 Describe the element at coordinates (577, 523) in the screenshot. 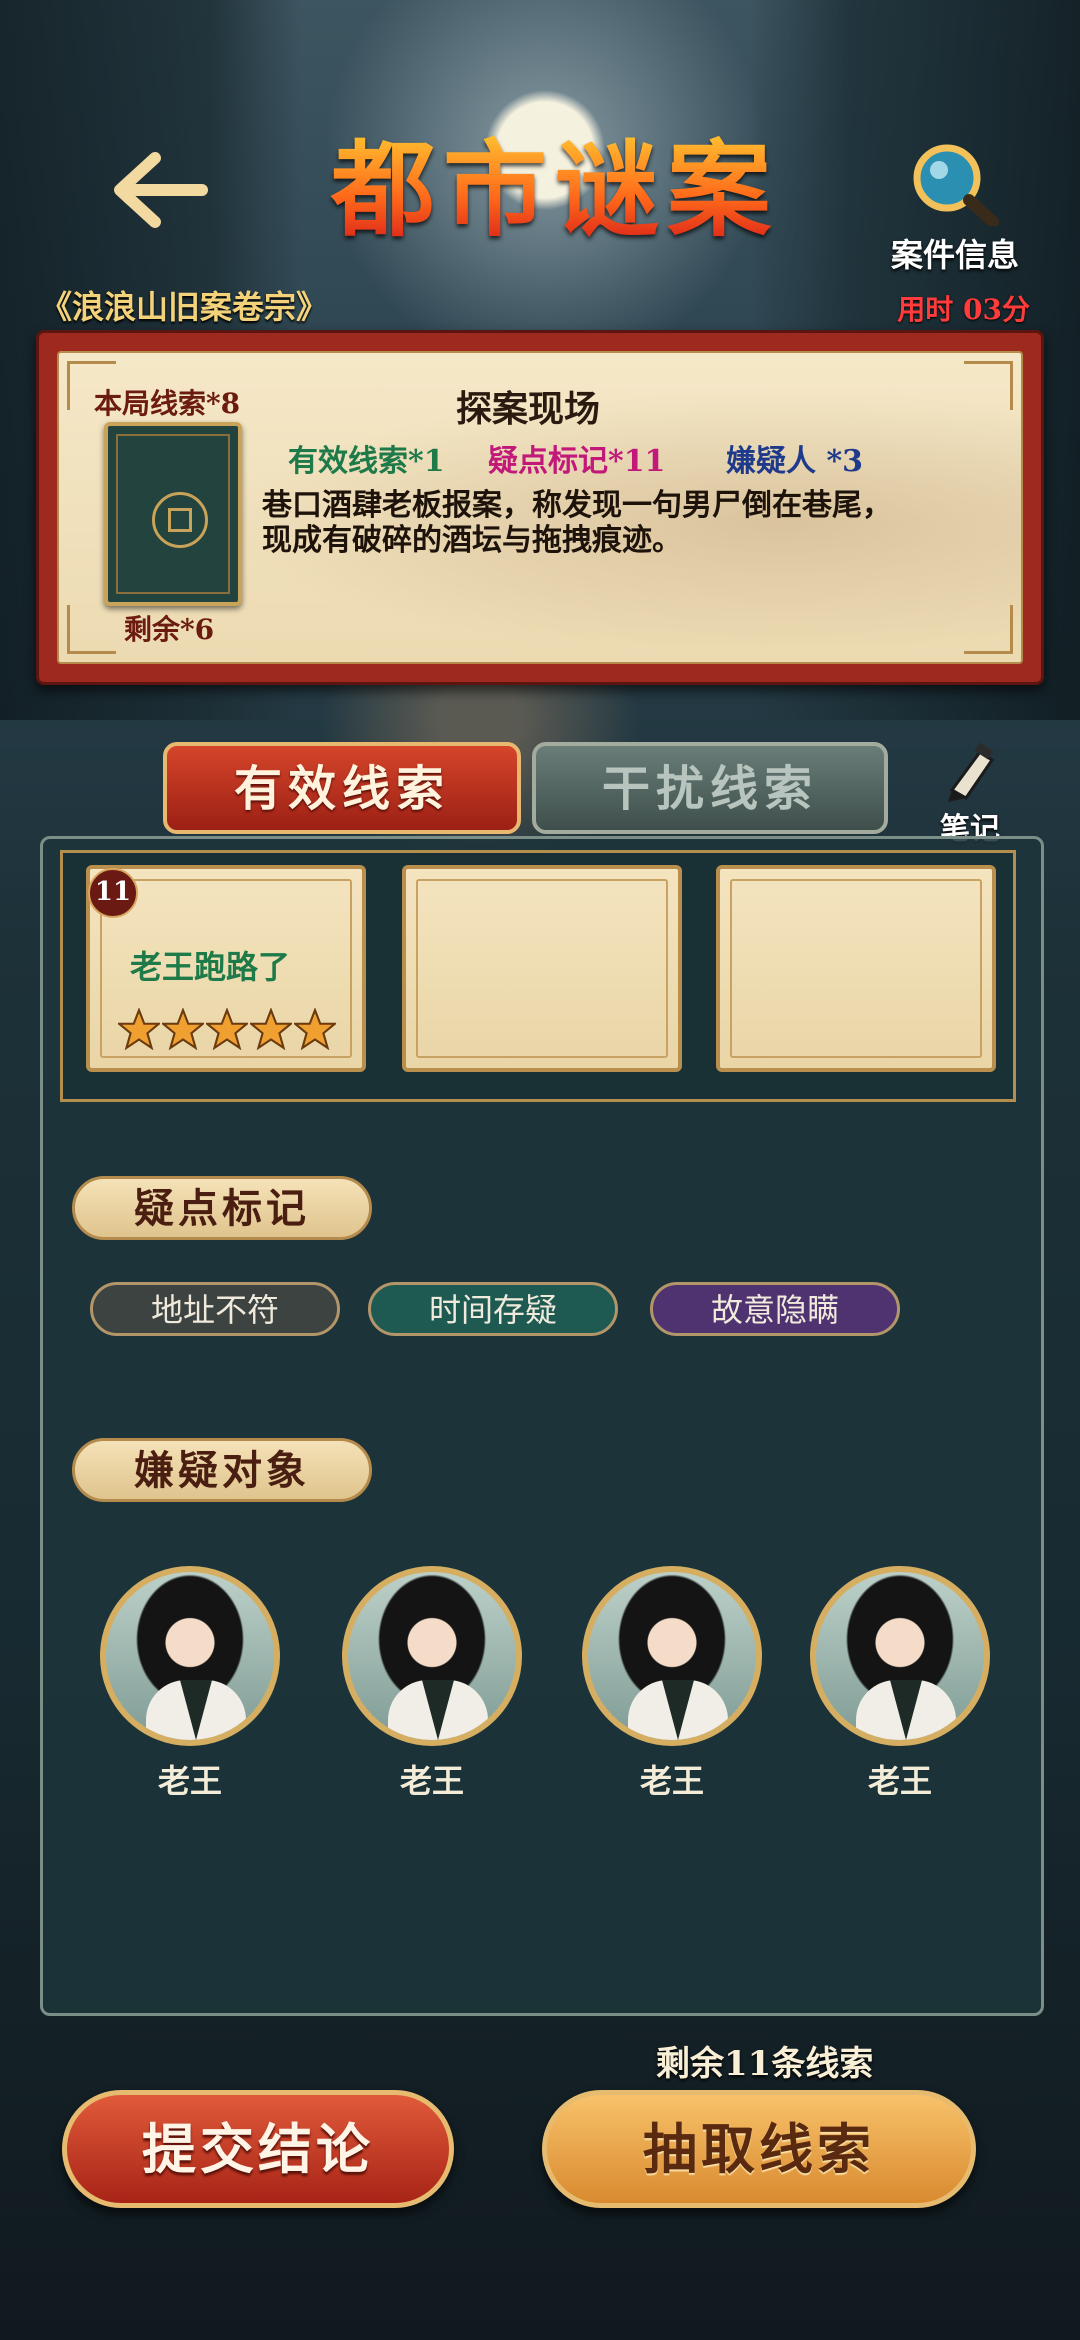

I see `scene-description: 巷口酒肆老板报案，称发现一句男尸倒在巷尾，现成有破碎的酒坛与拖拽痕迹。` at that location.